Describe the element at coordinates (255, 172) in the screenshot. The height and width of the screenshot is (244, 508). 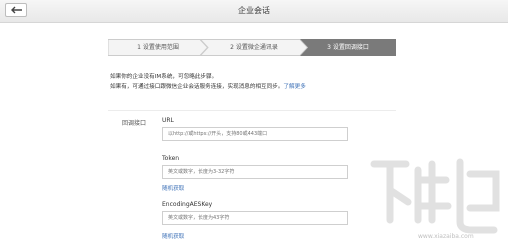
I see `token-input` at that location.